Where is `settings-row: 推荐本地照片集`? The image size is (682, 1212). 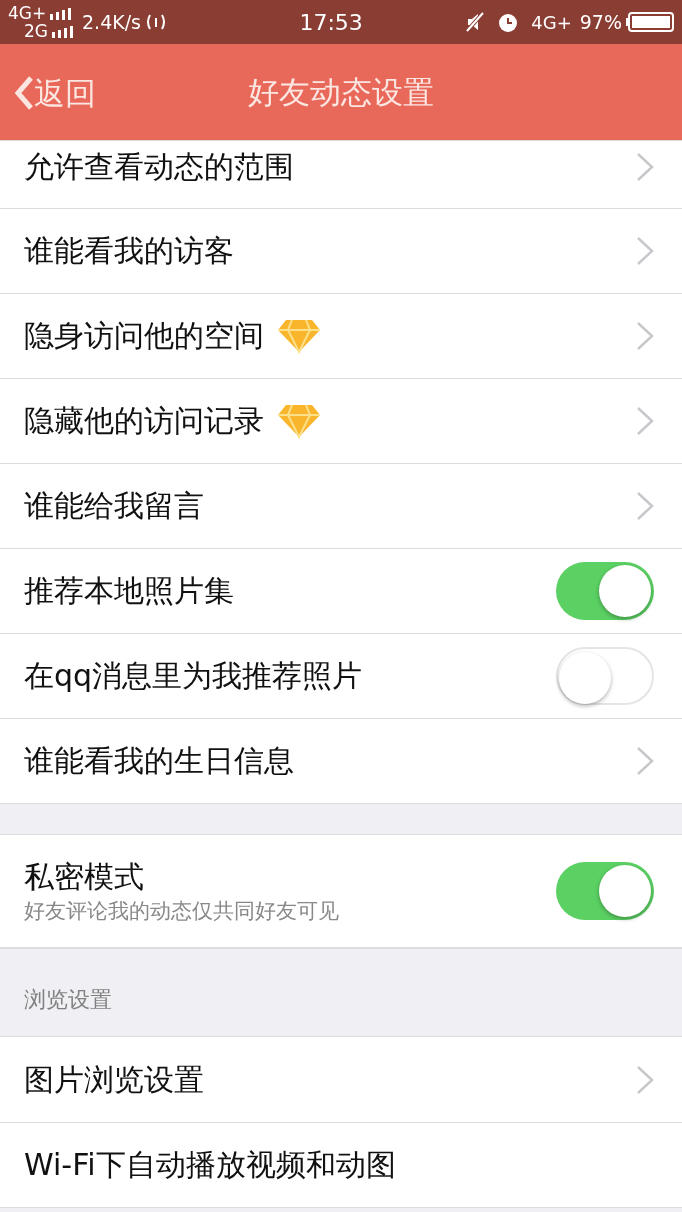 settings-row: 推荐本地照片集 is located at coordinates (341, 590).